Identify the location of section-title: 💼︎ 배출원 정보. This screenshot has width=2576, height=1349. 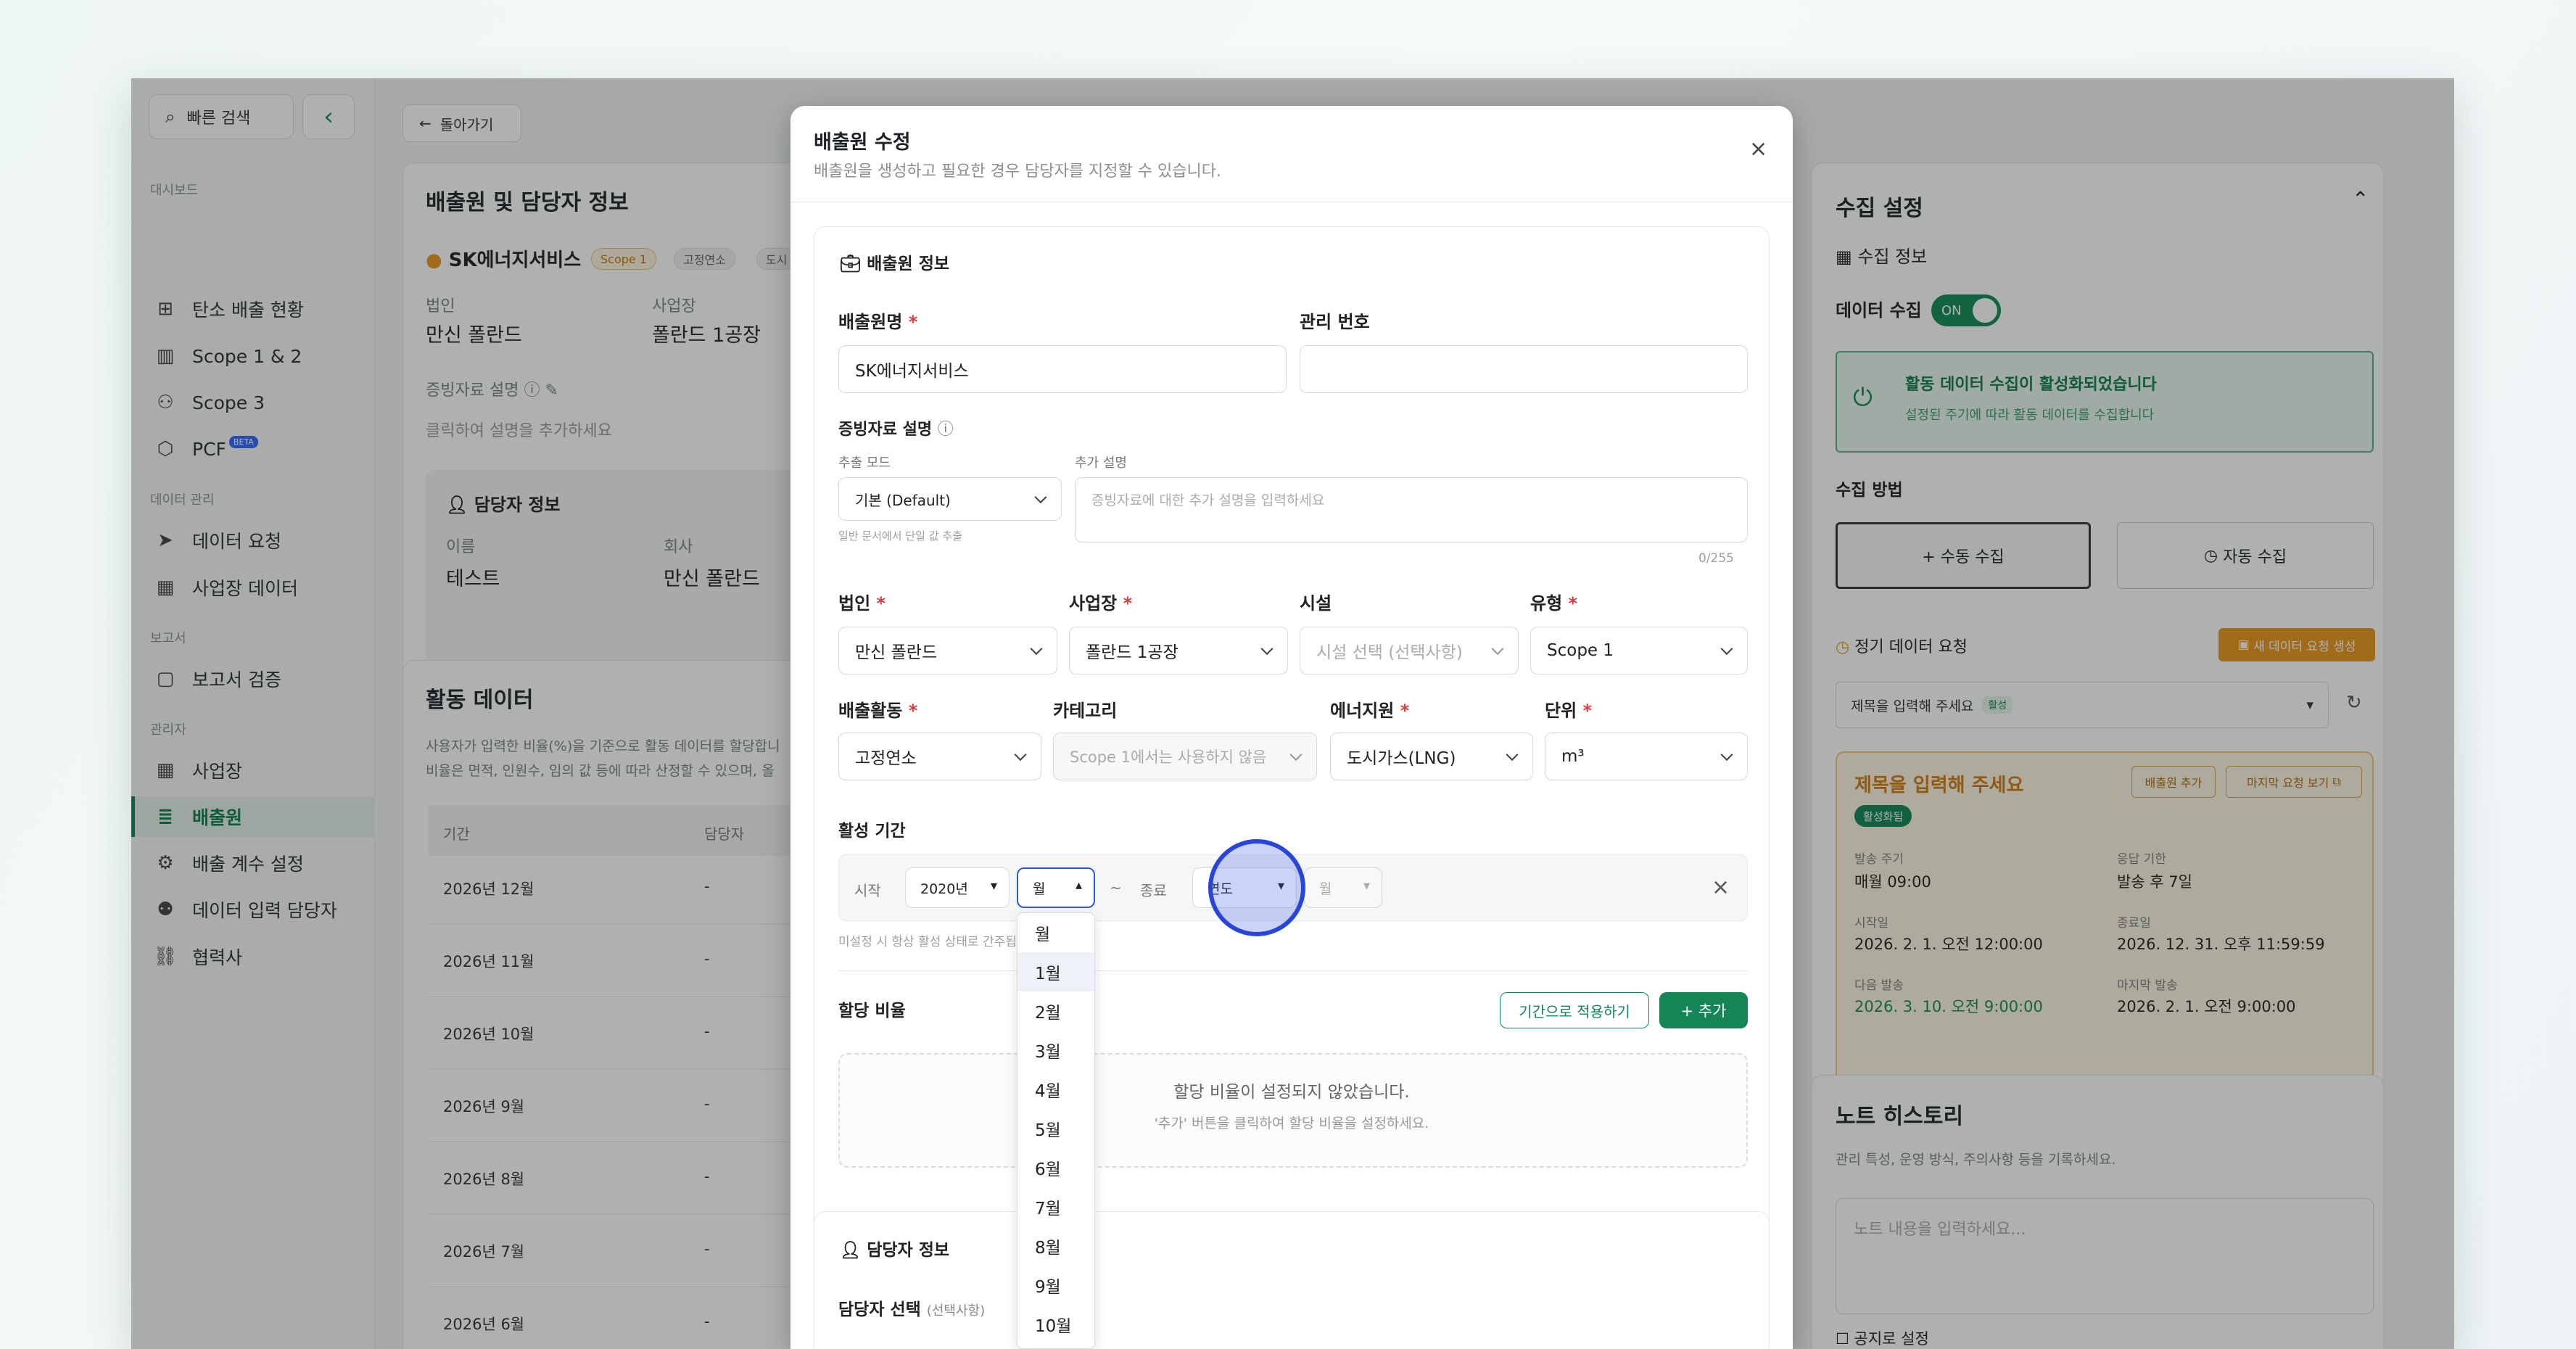
(894, 261).